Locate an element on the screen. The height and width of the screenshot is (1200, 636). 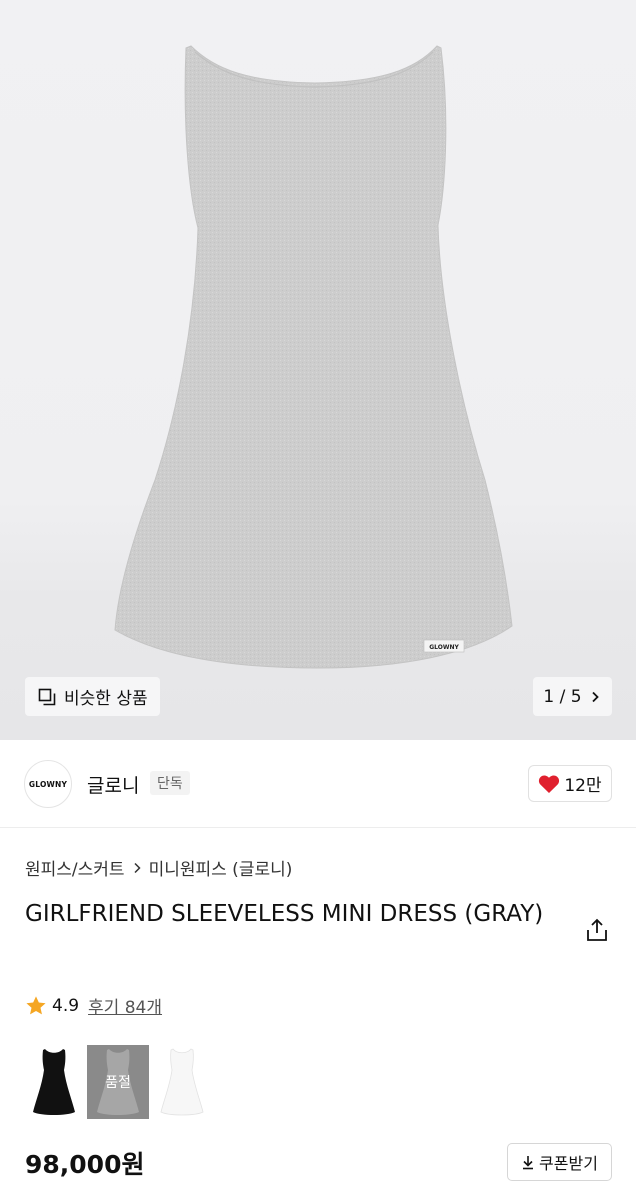
coupon-label: 쿠폰받기 is located at coordinates (568, 1163).